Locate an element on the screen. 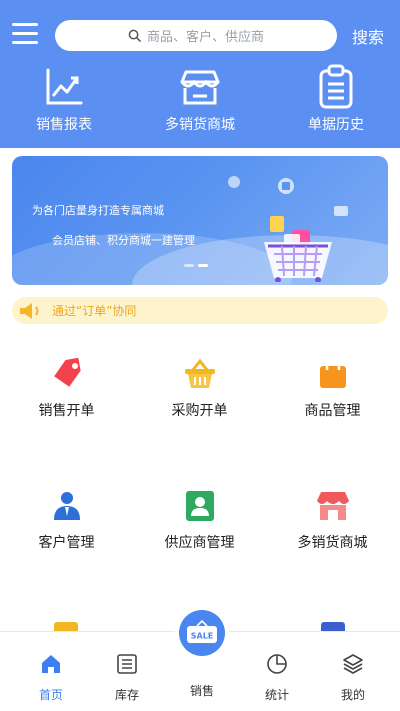  grid-item-label: 多销货商城 is located at coordinates (332, 543).